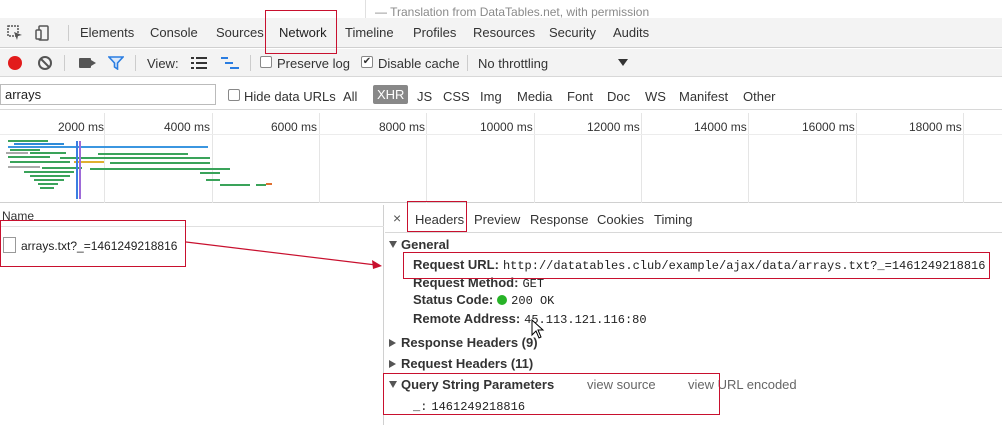  I want to click on record-button, so click(15, 63).